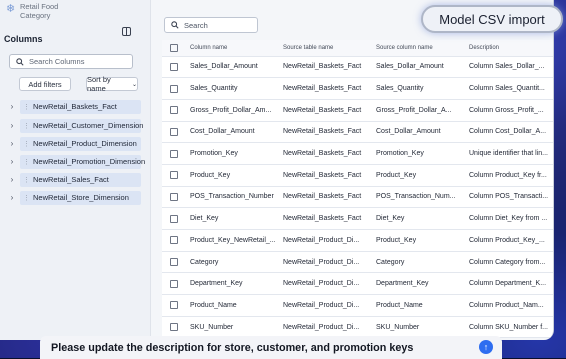  Describe the element at coordinates (85, 143) in the screenshot. I see `table-name: NewRetail_Product_Dimension` at that location.